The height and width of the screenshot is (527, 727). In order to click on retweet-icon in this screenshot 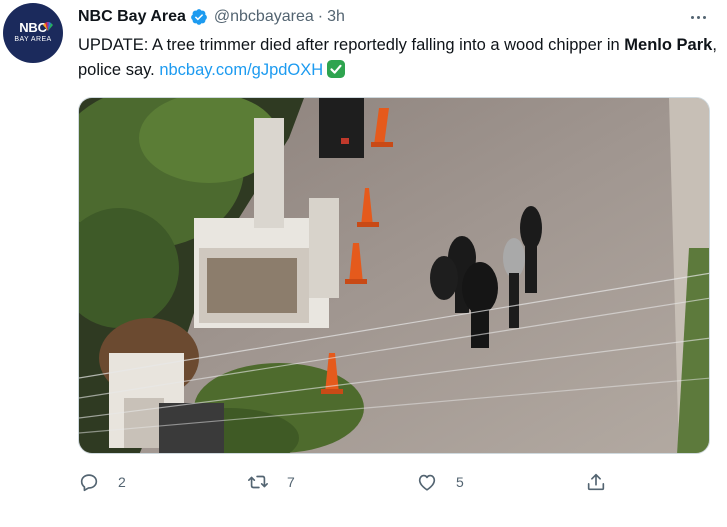, I will do `click(258, 482)`.